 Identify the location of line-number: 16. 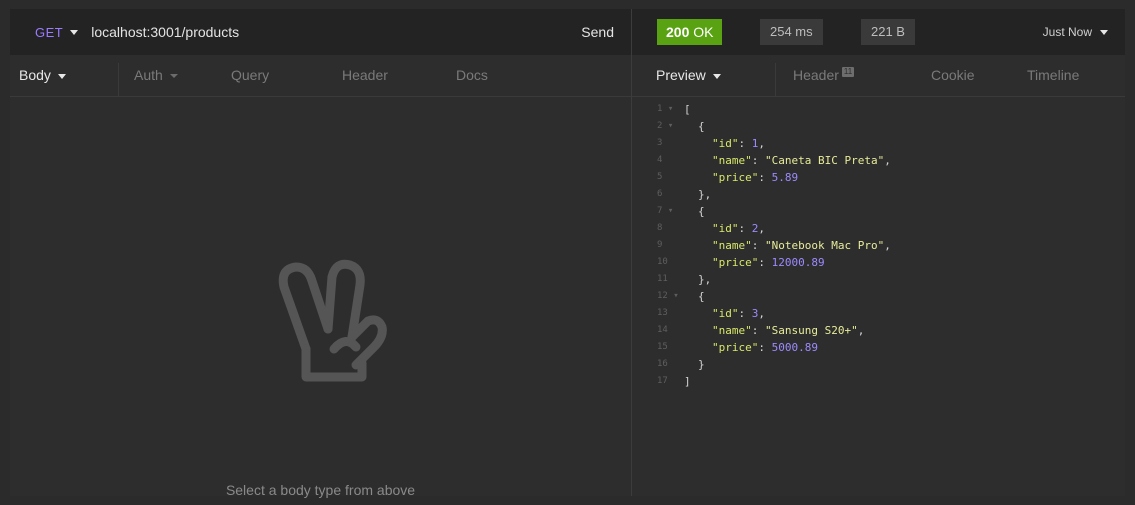
(662, 364).